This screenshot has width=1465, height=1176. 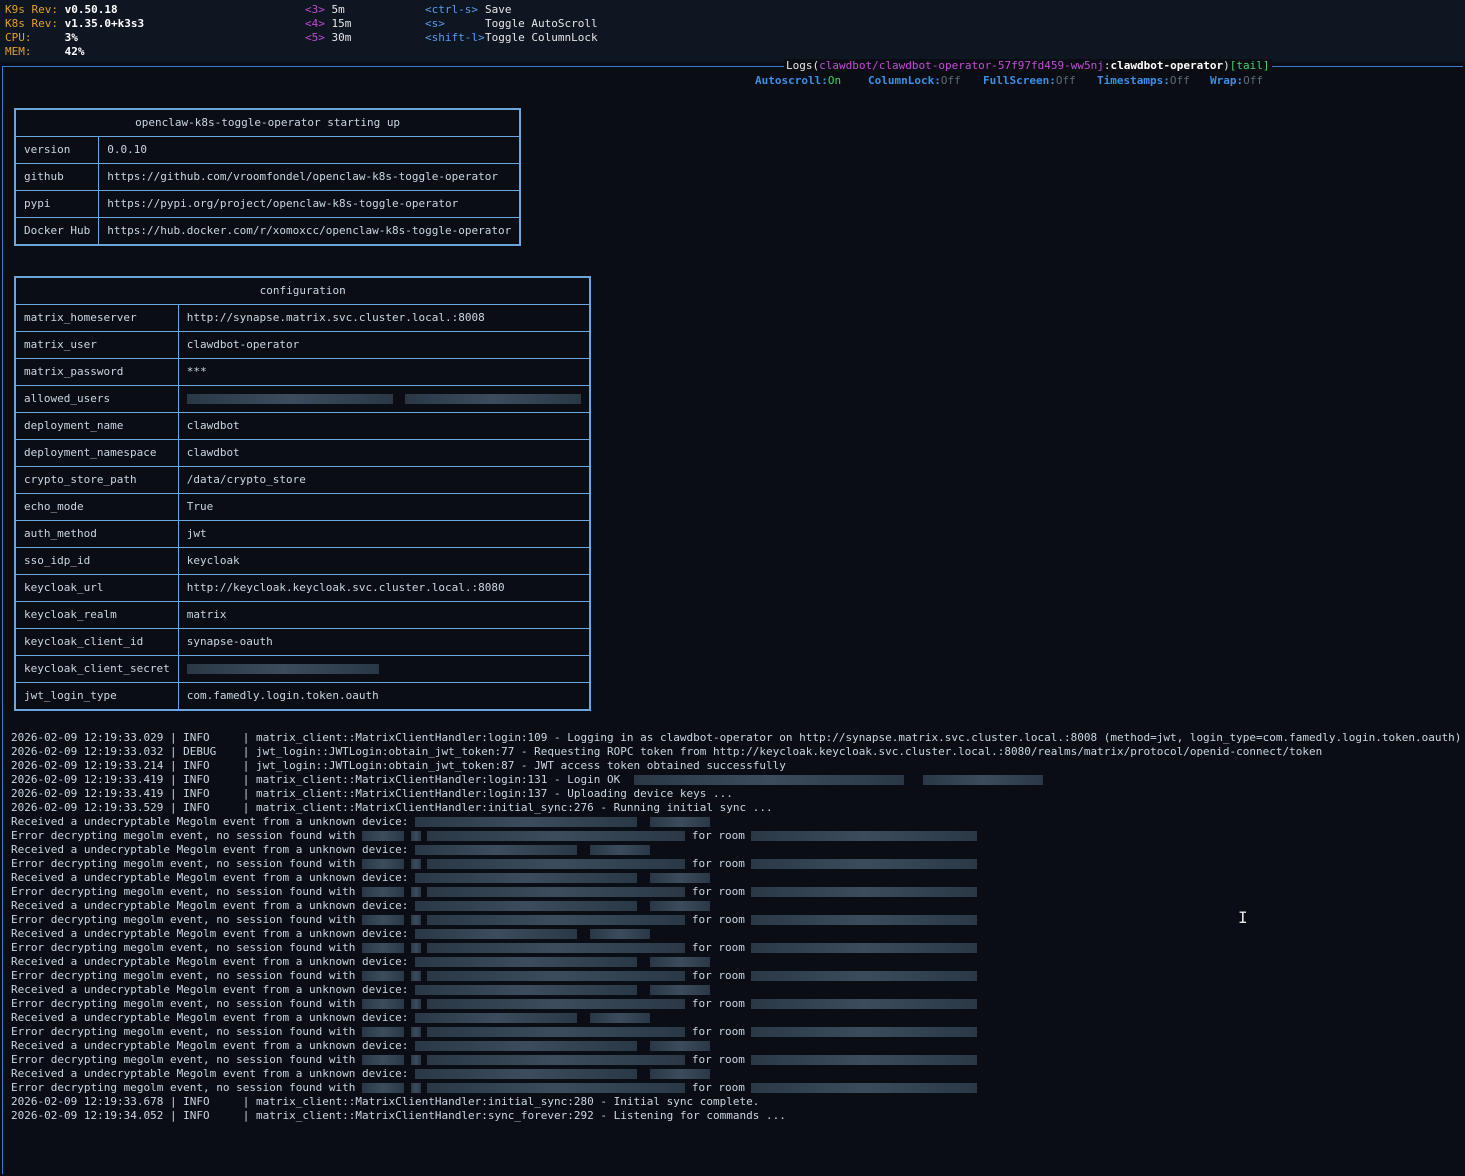 I want to click on shortcut-action-0: <ctrl-s> Save, so click(x=468, y=10).